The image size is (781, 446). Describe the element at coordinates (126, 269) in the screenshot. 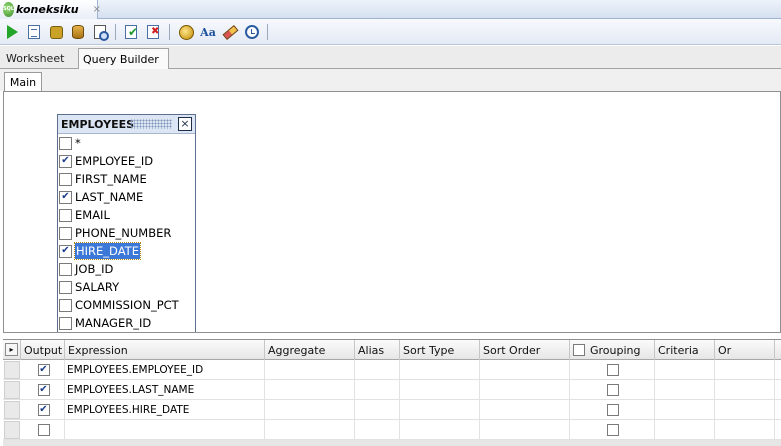

I see `table-column-row: JOB_ID` at that location.